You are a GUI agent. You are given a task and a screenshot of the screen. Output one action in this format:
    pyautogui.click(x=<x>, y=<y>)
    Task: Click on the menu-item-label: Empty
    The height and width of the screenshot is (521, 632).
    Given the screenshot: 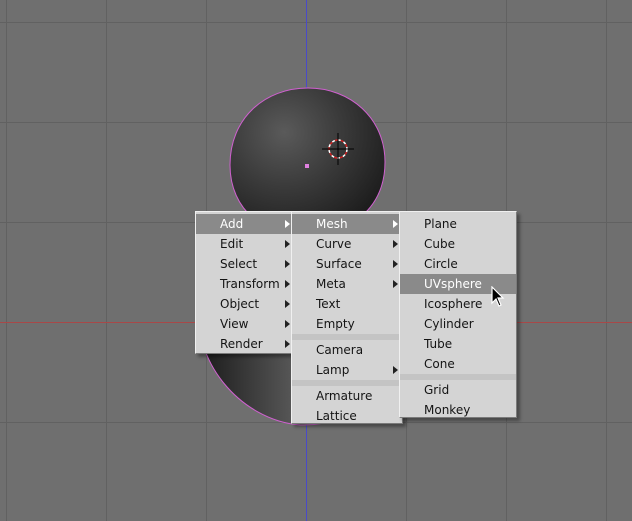 What is the action you would take?
    pyautogui.click(x=335, y=324)
    